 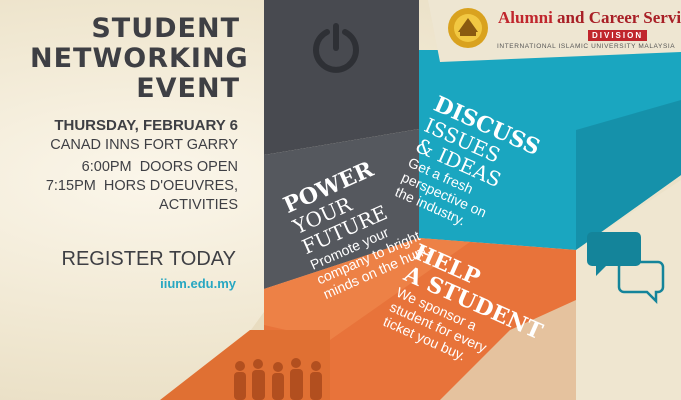 I want to click on headline-line-1: STUDENT, so click(x=165, y=28).